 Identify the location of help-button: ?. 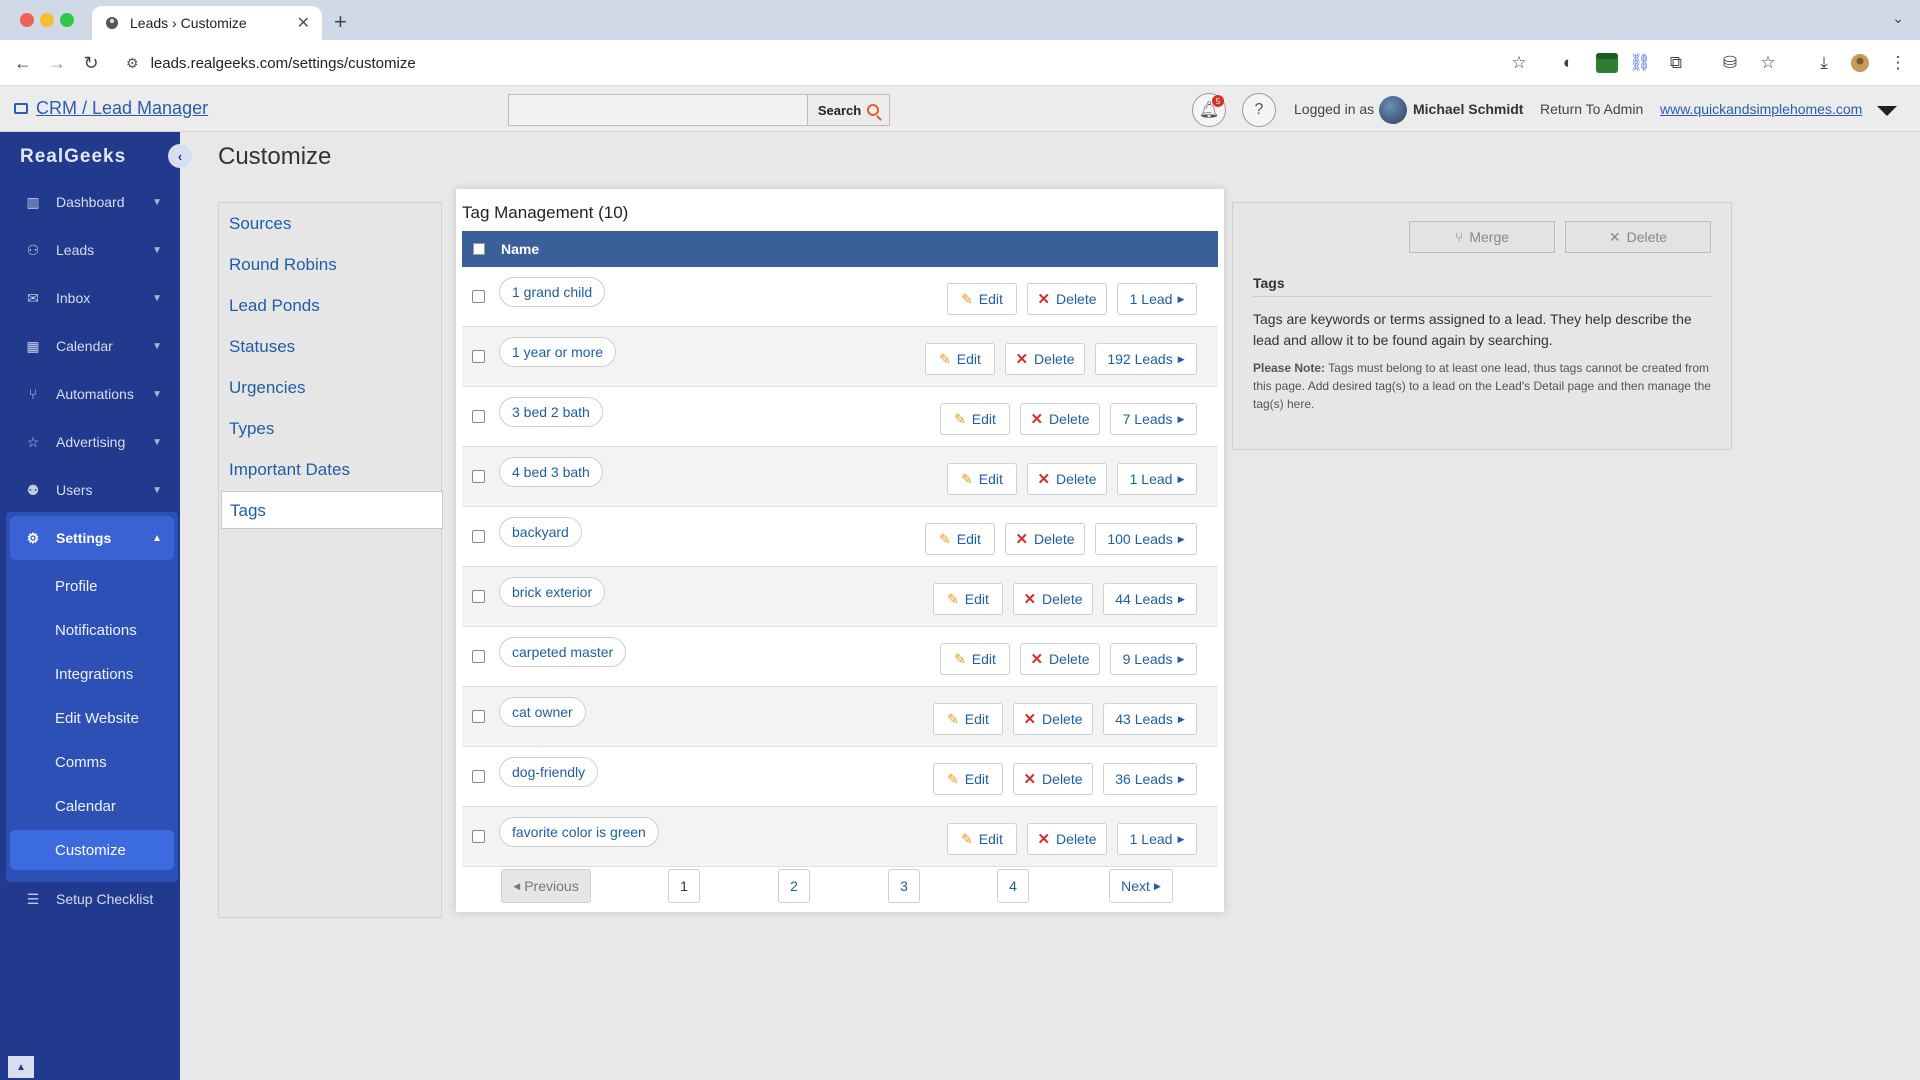
(1259, 110).